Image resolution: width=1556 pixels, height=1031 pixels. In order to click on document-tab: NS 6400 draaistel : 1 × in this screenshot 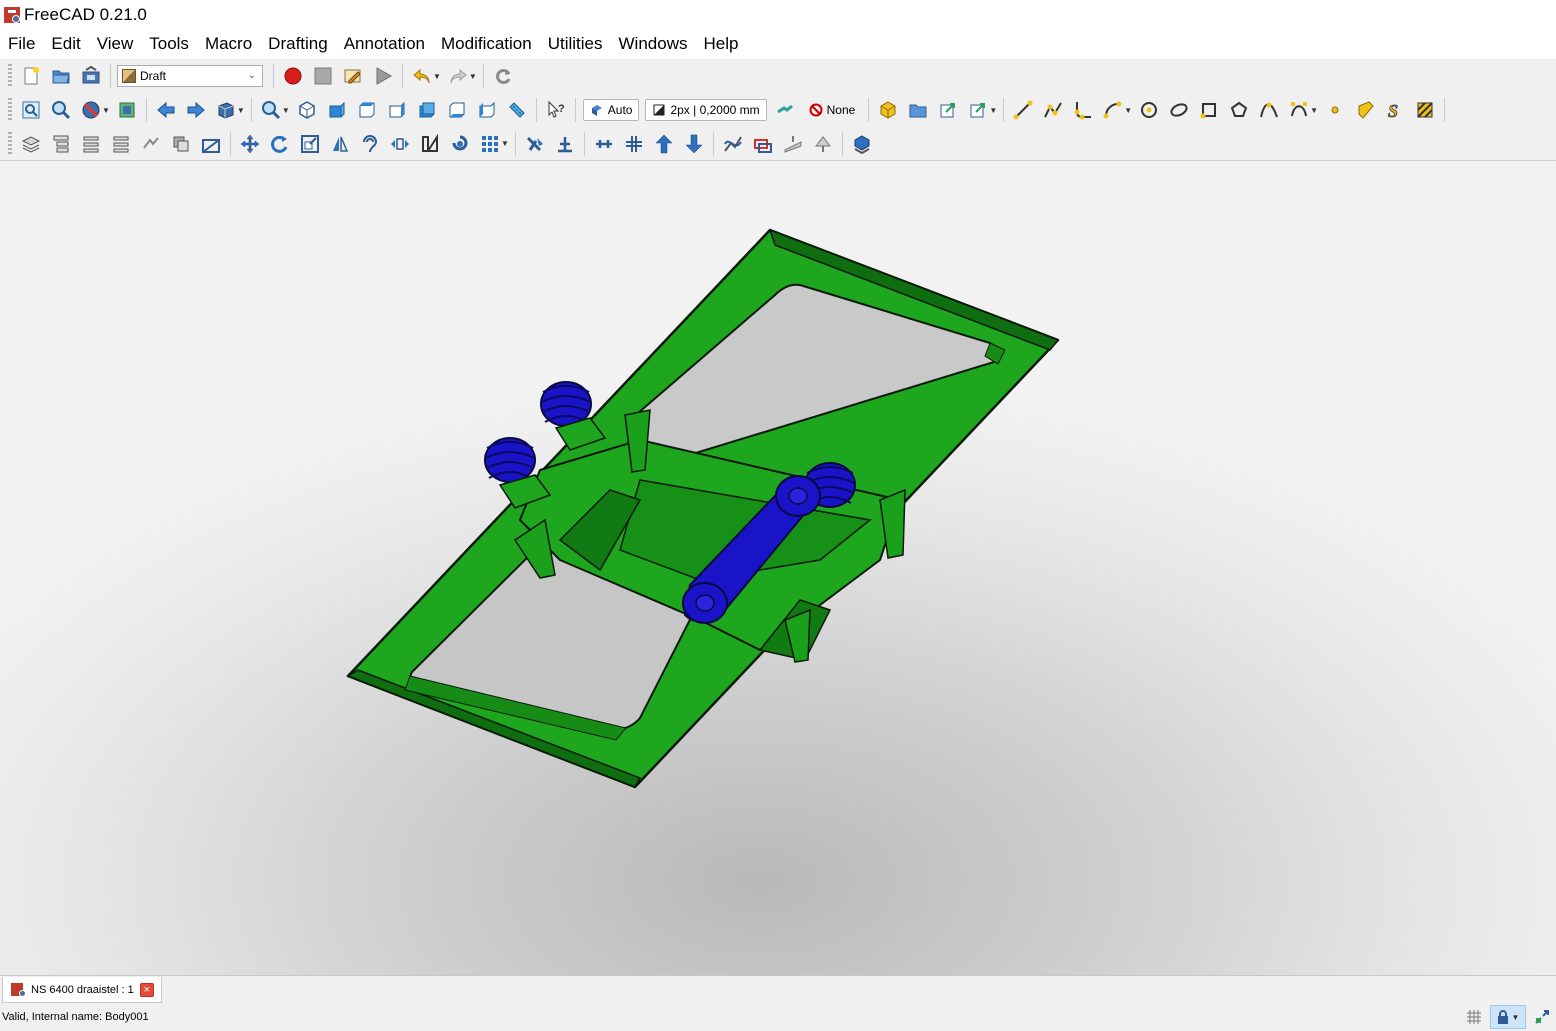, I will do `click(82, 990)`.